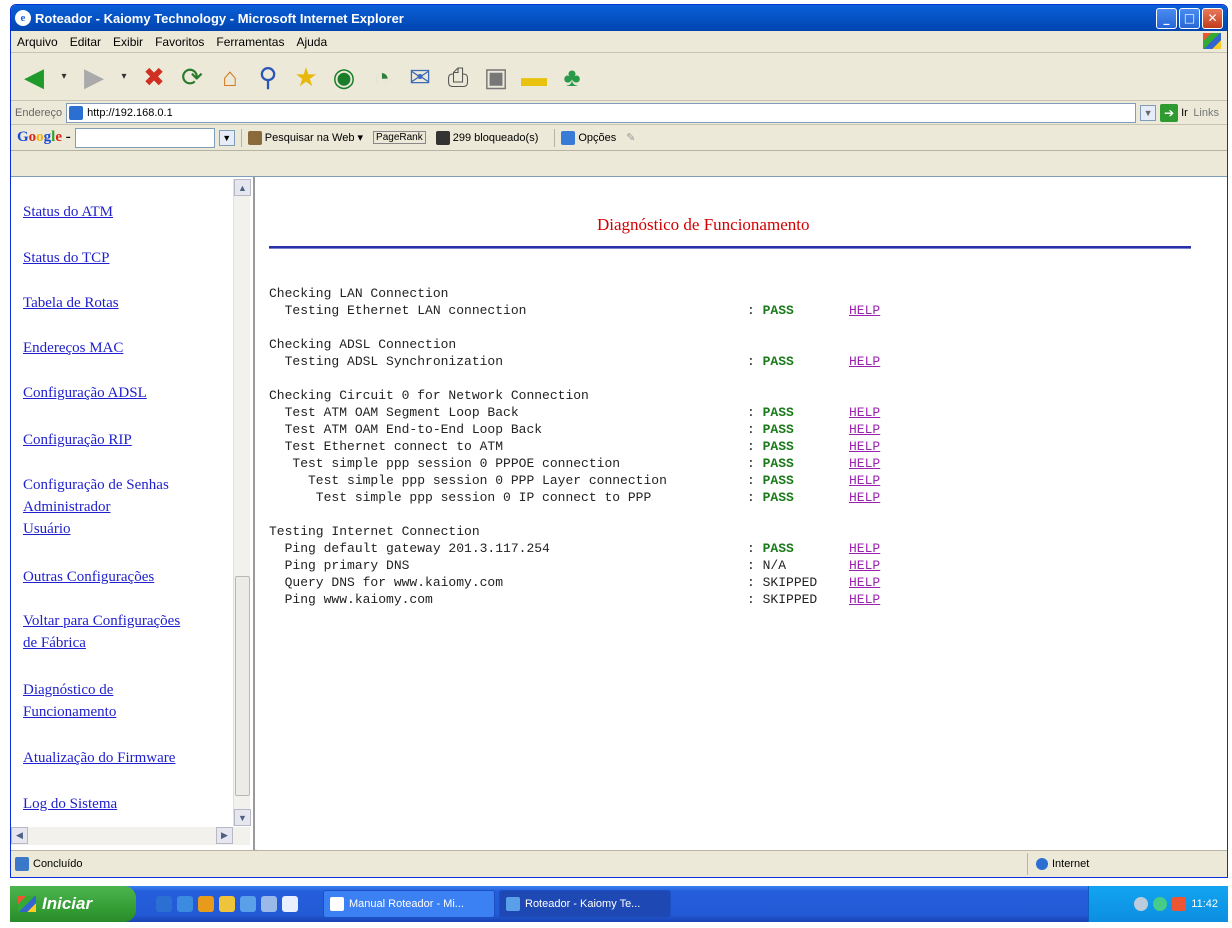  Describe the element at coordinates (242, 817) in the screenshot. I see `scroll-down-icon: ▼` at that location.